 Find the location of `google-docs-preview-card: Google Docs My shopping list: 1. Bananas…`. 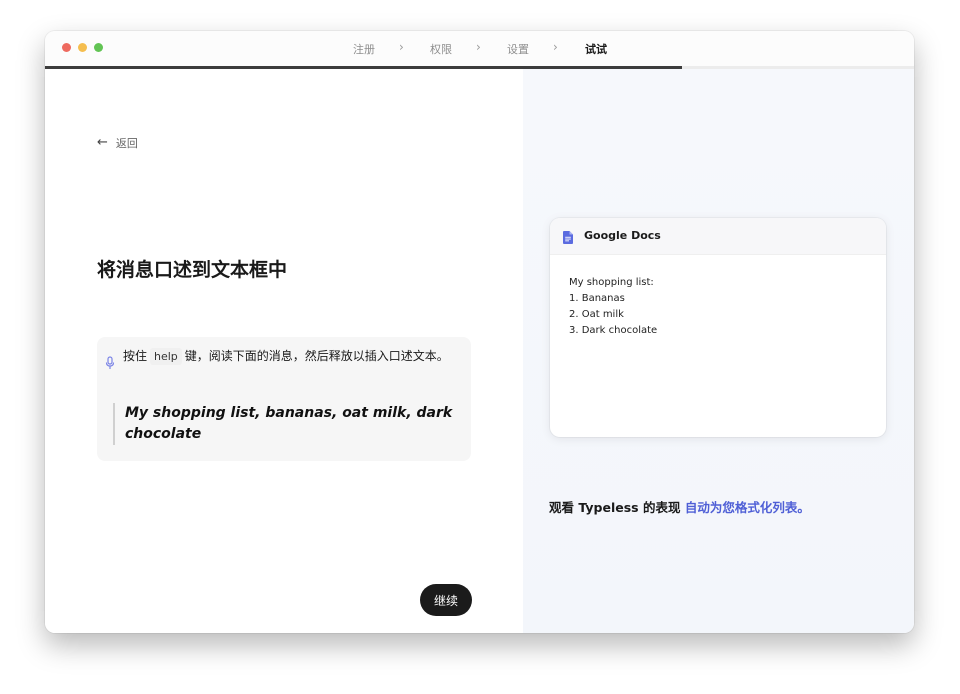

google-docs-preview-card: Google Docs My shopping list: 1. Bananas… is located at coordinates (718, 327).